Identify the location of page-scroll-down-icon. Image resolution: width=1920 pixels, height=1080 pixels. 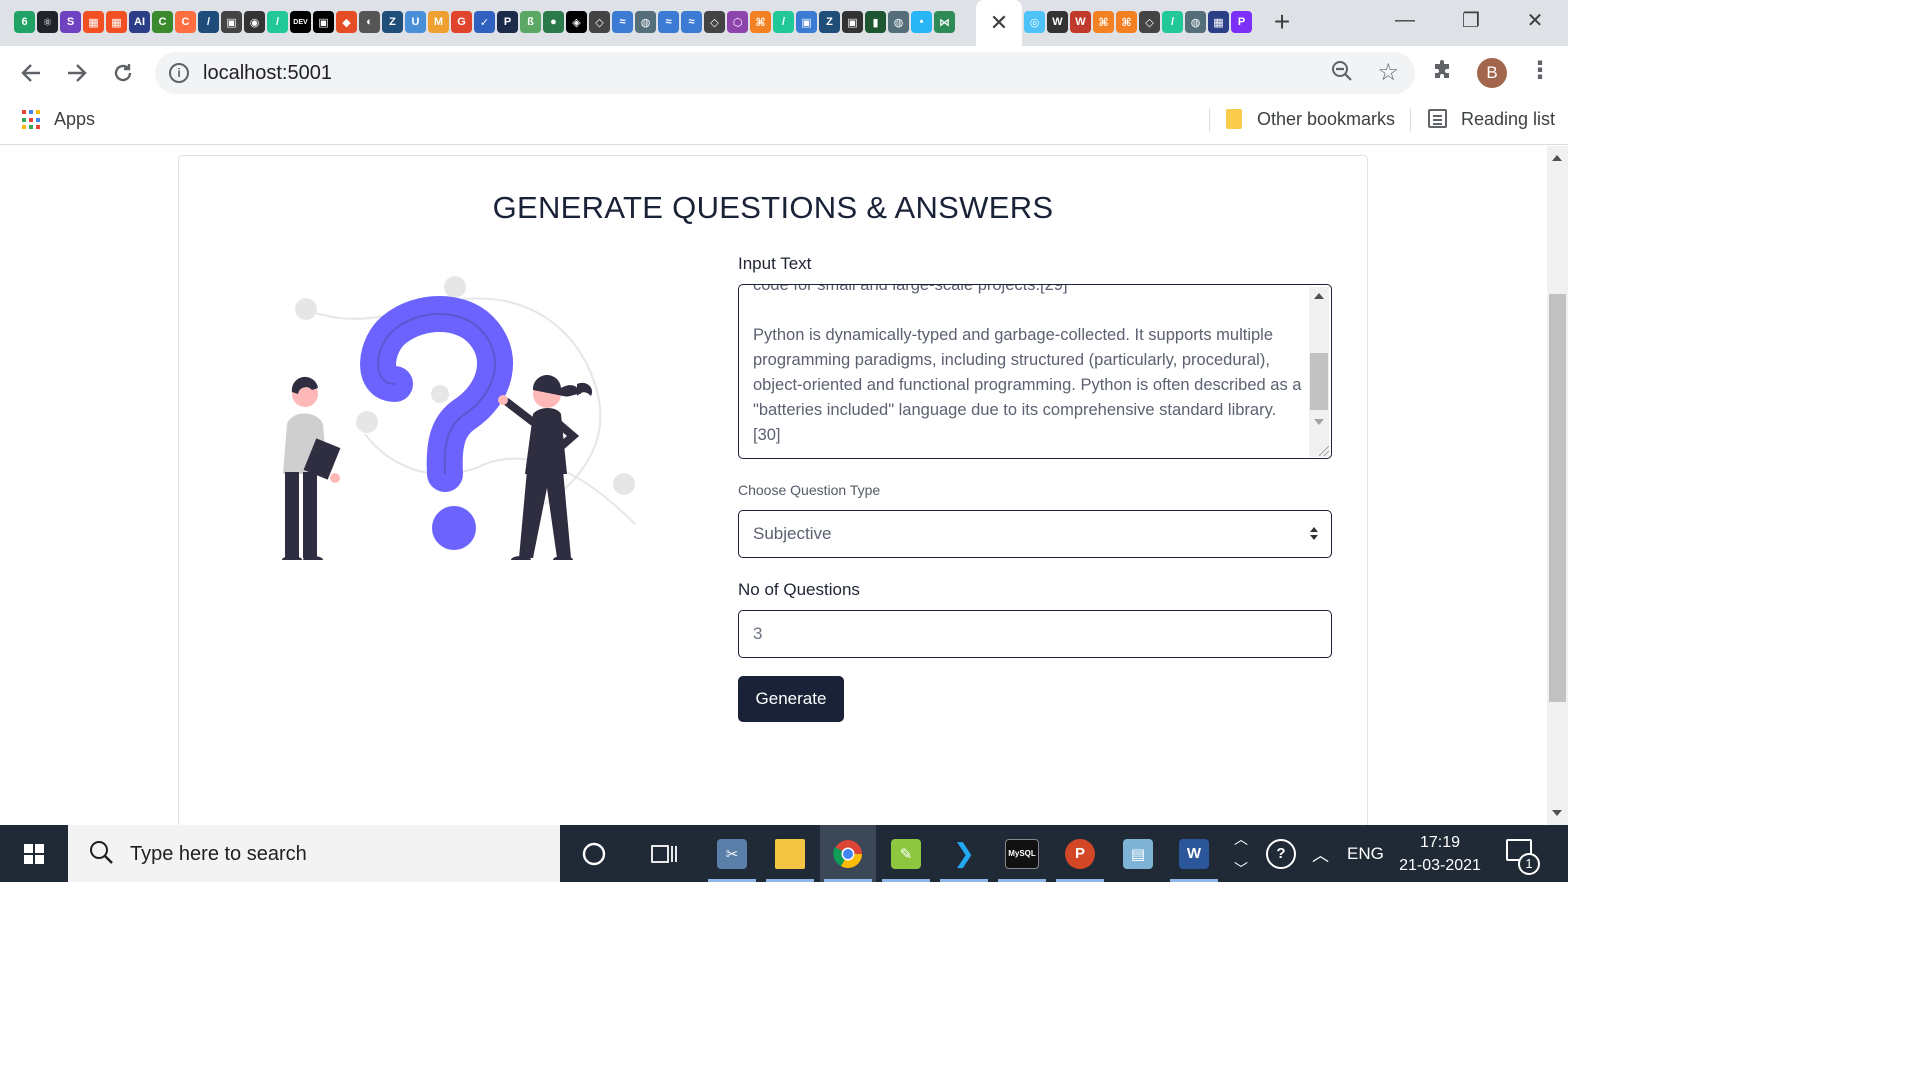
(1557, 813).